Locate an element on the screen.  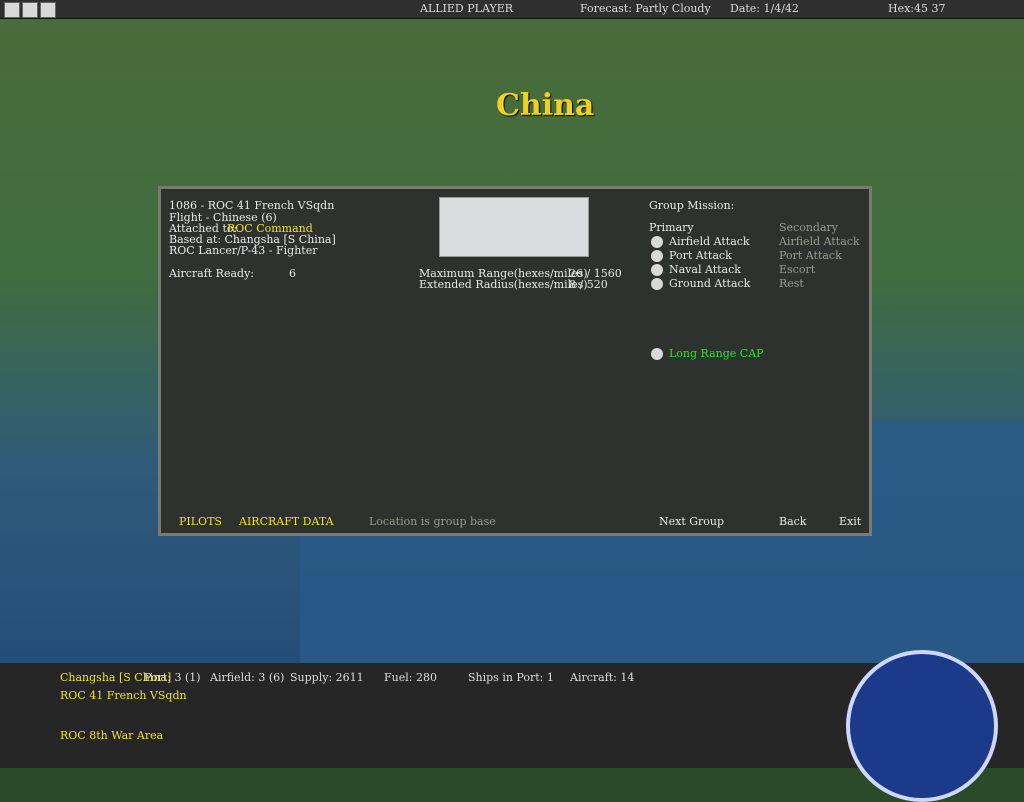
map-region-label: China is located at coordinates (545, 105).